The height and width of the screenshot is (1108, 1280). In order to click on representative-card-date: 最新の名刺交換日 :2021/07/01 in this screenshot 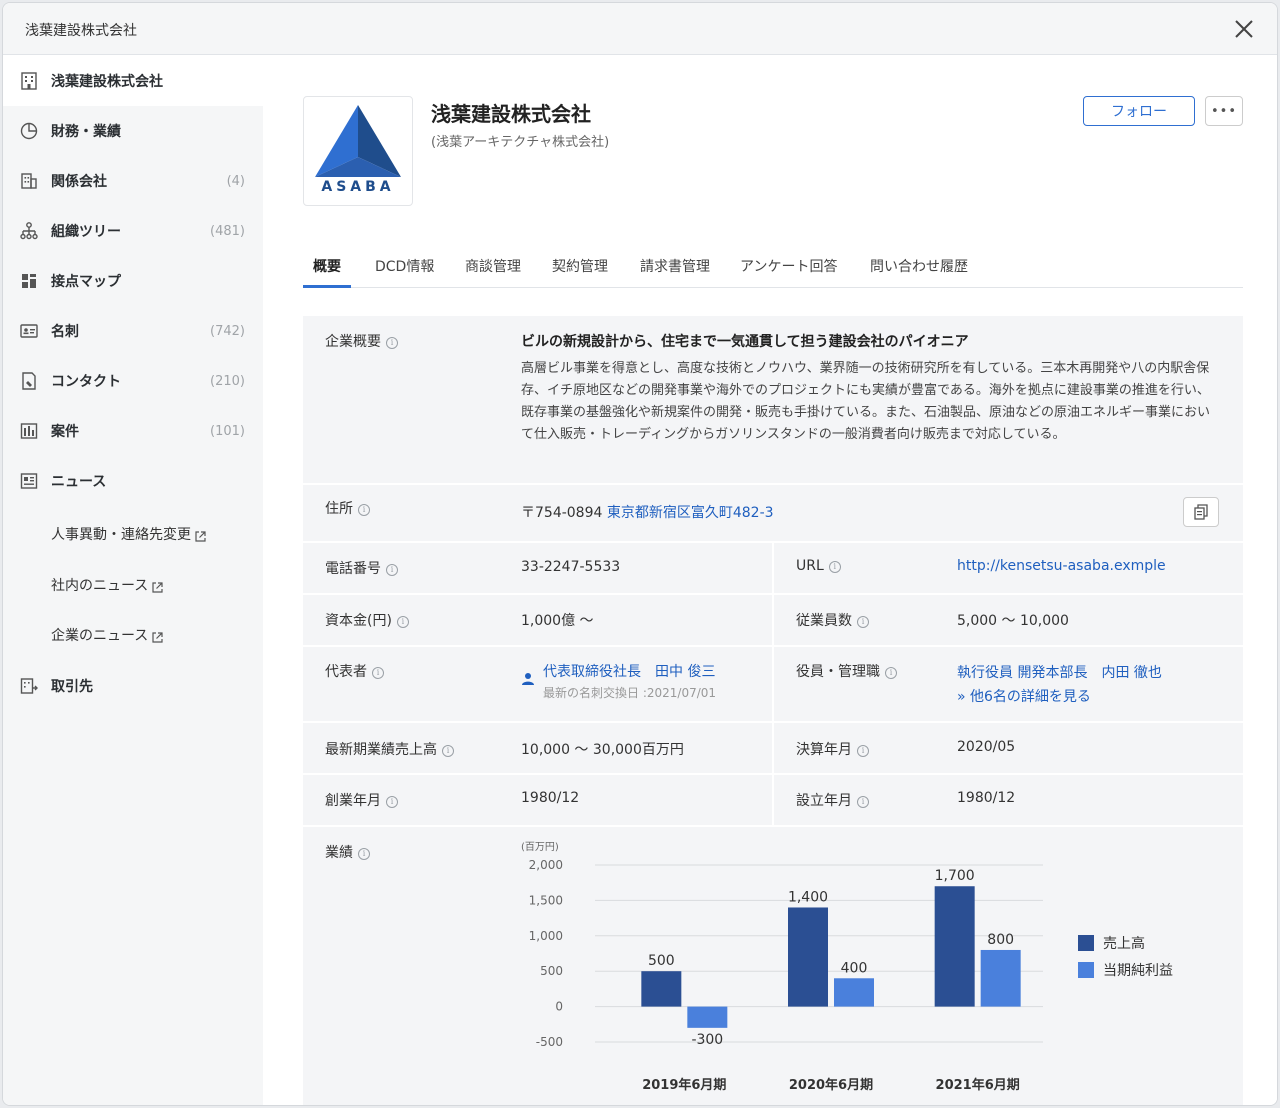, I will do `click(630, 693)`.